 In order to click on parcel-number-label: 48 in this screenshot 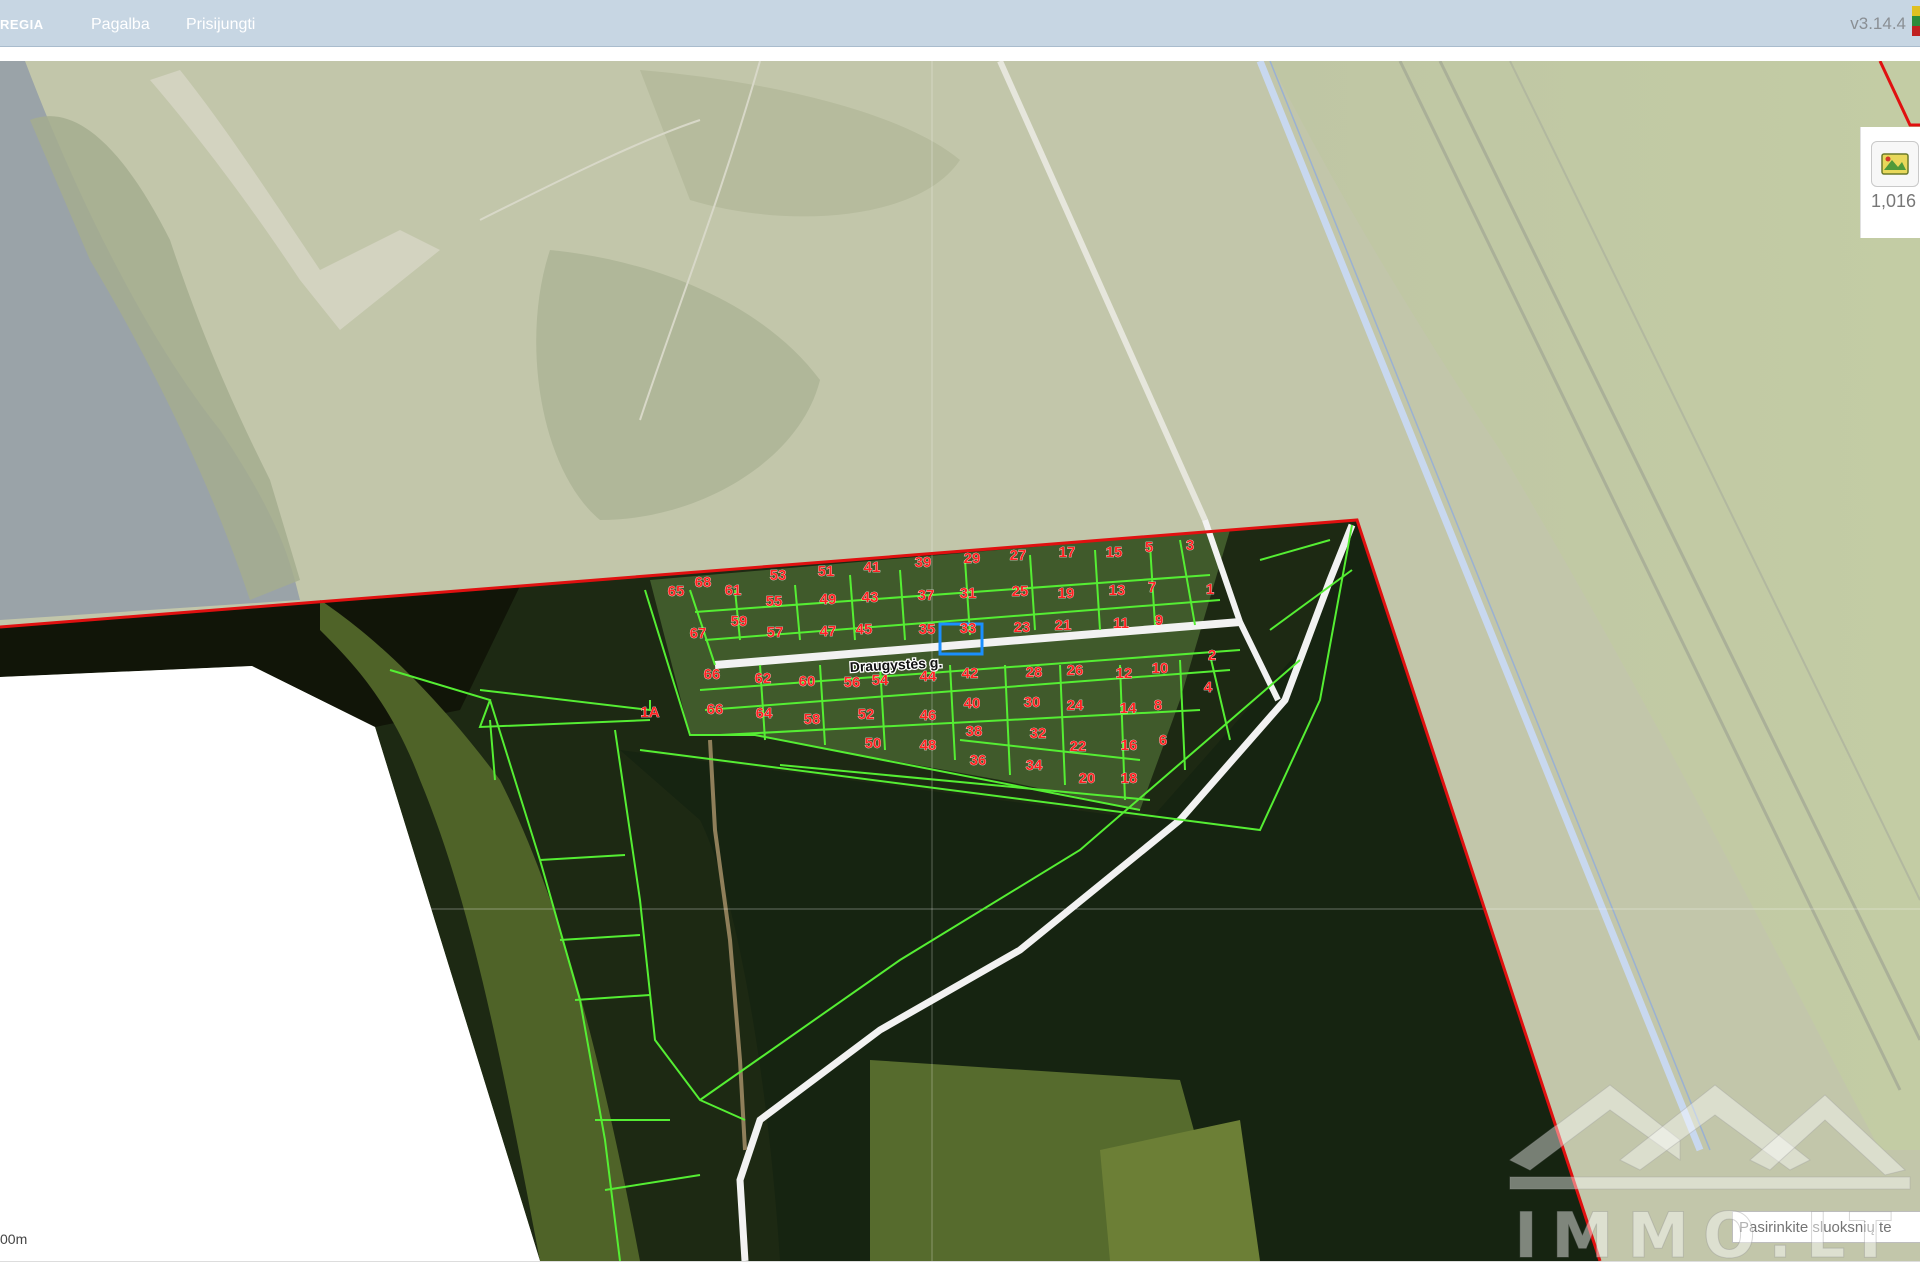, I will do `click(928, 746)`.